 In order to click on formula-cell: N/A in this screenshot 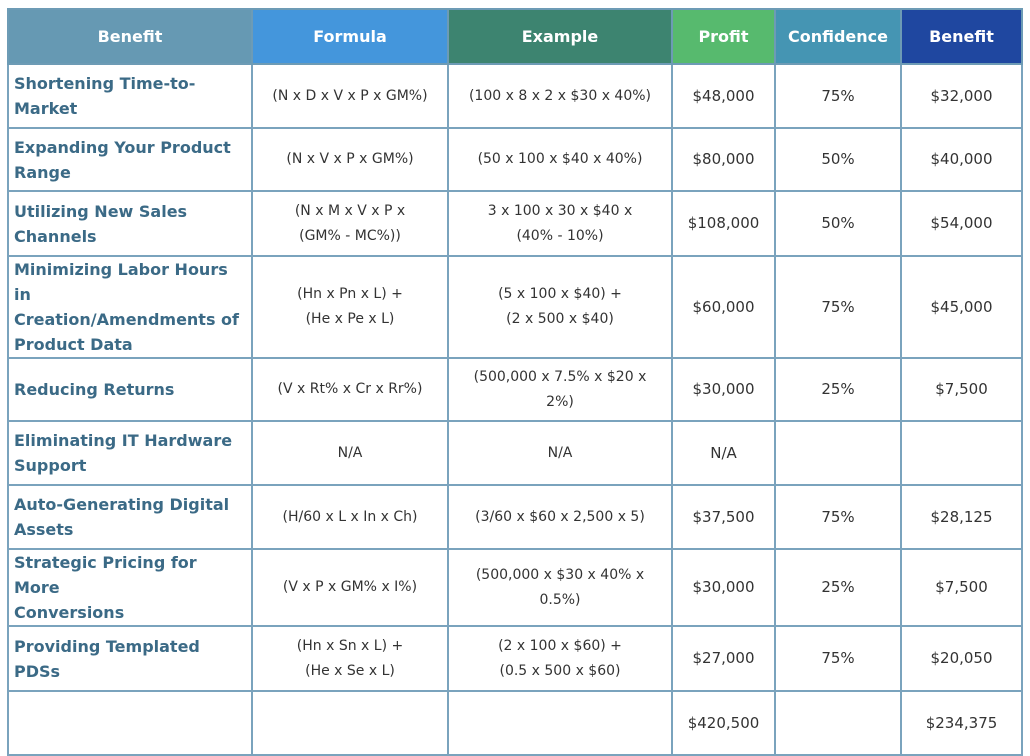, I will do `click(350, 453)`.